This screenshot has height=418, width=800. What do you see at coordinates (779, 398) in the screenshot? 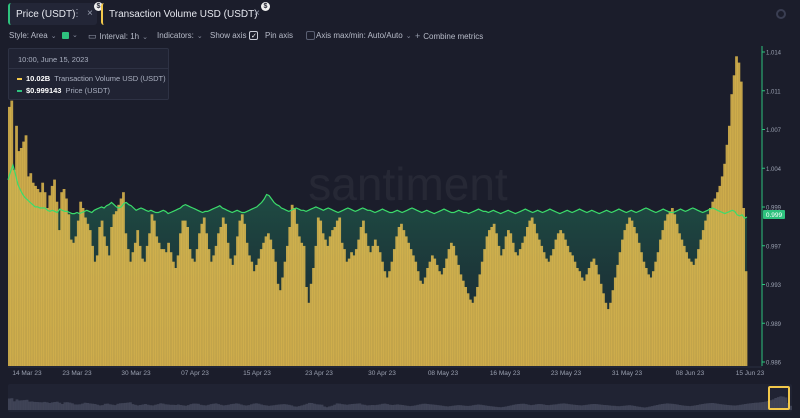
I see `navigator-range-handle` at bounding box center [779, 398].